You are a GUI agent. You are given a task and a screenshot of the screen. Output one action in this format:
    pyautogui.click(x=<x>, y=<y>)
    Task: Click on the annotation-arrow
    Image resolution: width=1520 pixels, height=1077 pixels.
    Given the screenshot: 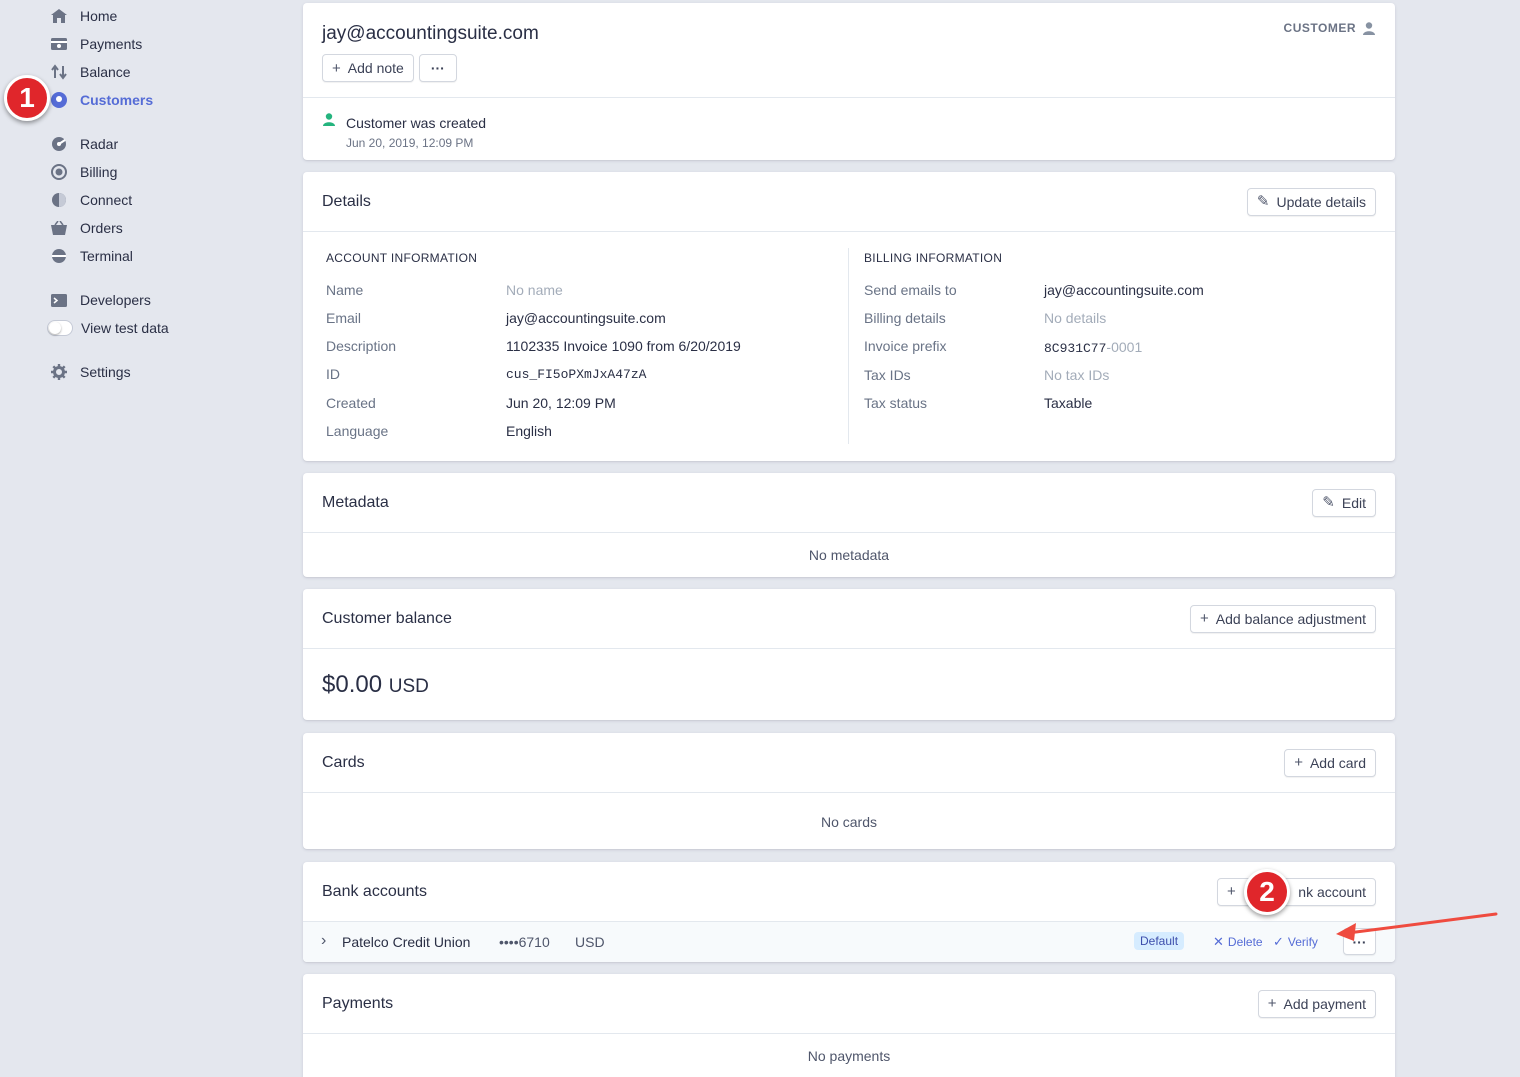 What is the action you would take?
    pyautogui.click(x=1417, y=926)
    